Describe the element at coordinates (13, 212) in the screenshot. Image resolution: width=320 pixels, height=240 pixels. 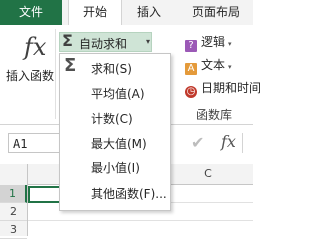
I see `row-header-2: 2` at that location.